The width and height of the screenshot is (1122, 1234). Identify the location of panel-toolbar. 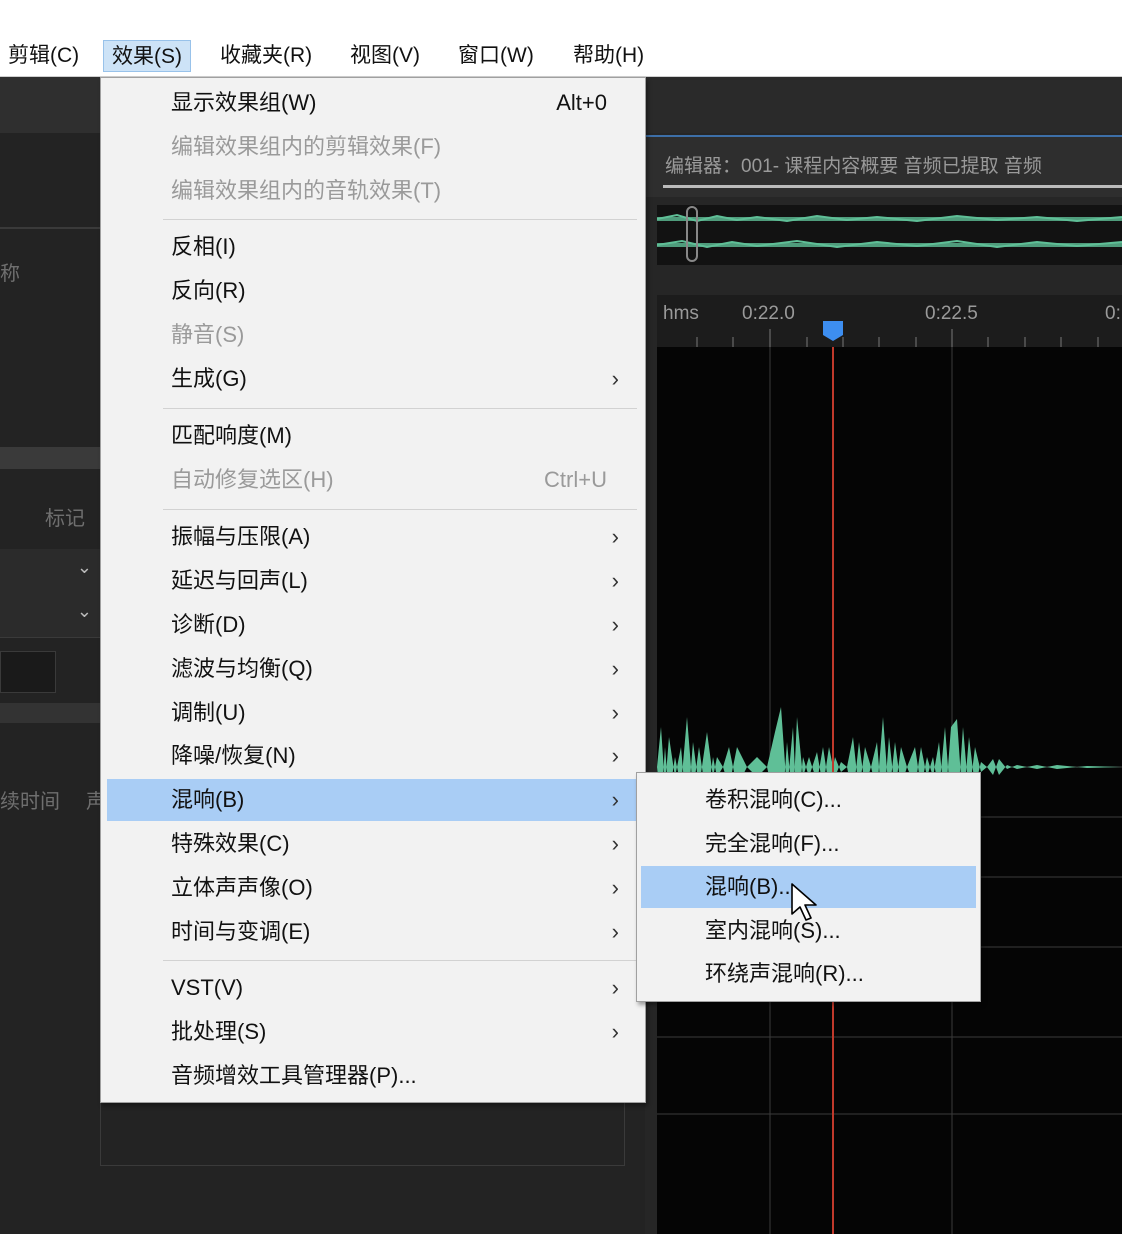
(50, 105).